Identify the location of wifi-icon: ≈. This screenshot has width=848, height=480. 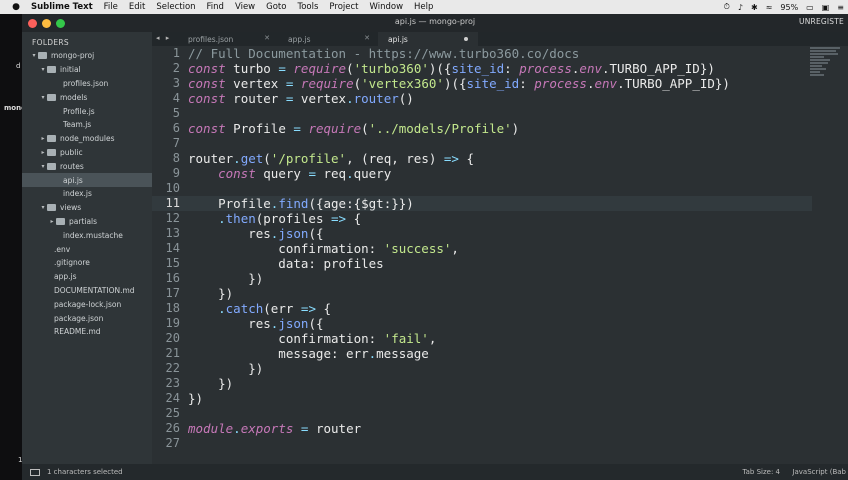
(769, 7).